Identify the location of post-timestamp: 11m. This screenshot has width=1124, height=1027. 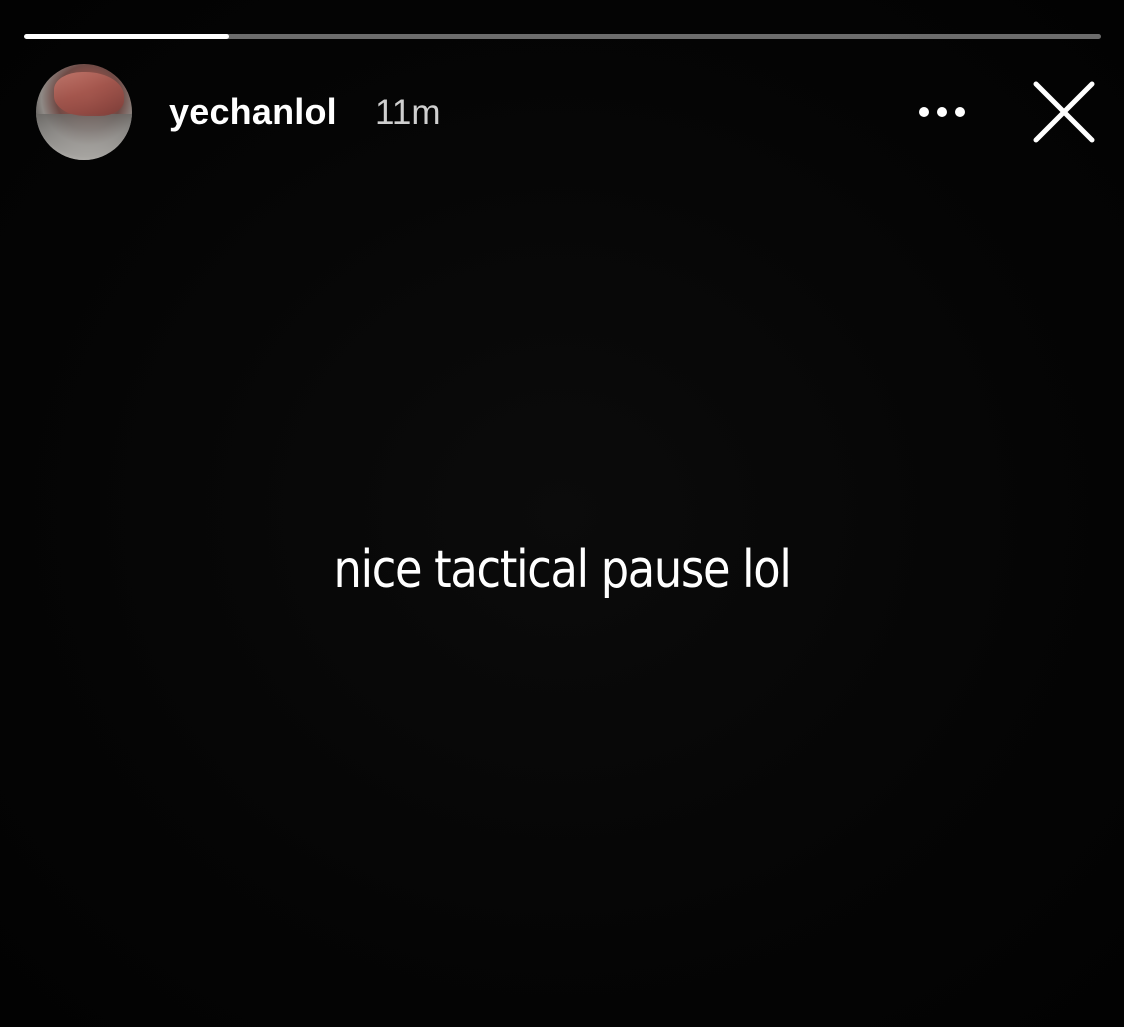
(408, 112).